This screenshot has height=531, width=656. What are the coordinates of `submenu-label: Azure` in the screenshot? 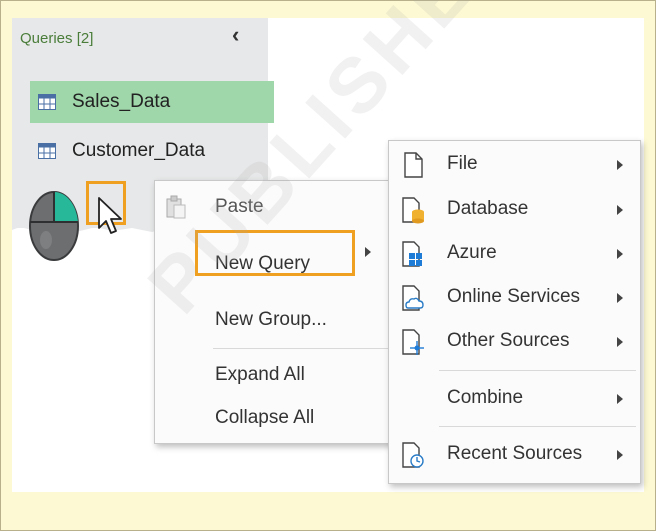 It's located at (472, 252).